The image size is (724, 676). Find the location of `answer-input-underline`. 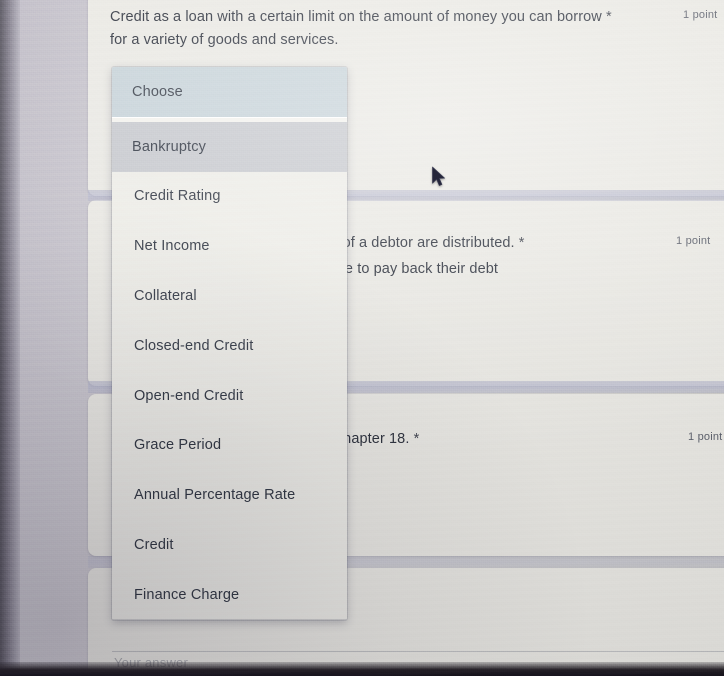

answer-input-underline is located at coordinates (418, 651).